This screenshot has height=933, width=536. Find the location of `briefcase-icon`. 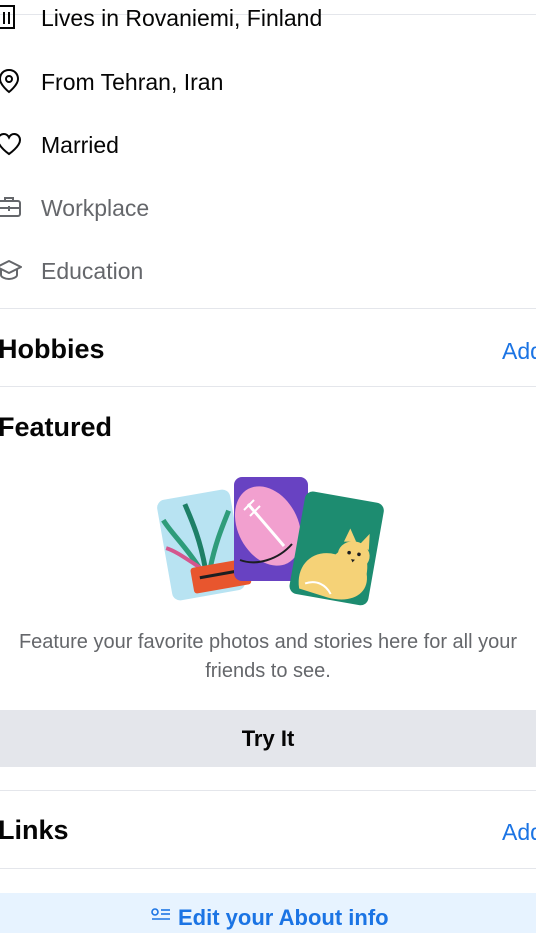

briefcase-icon is located at coordinates (10, 207).